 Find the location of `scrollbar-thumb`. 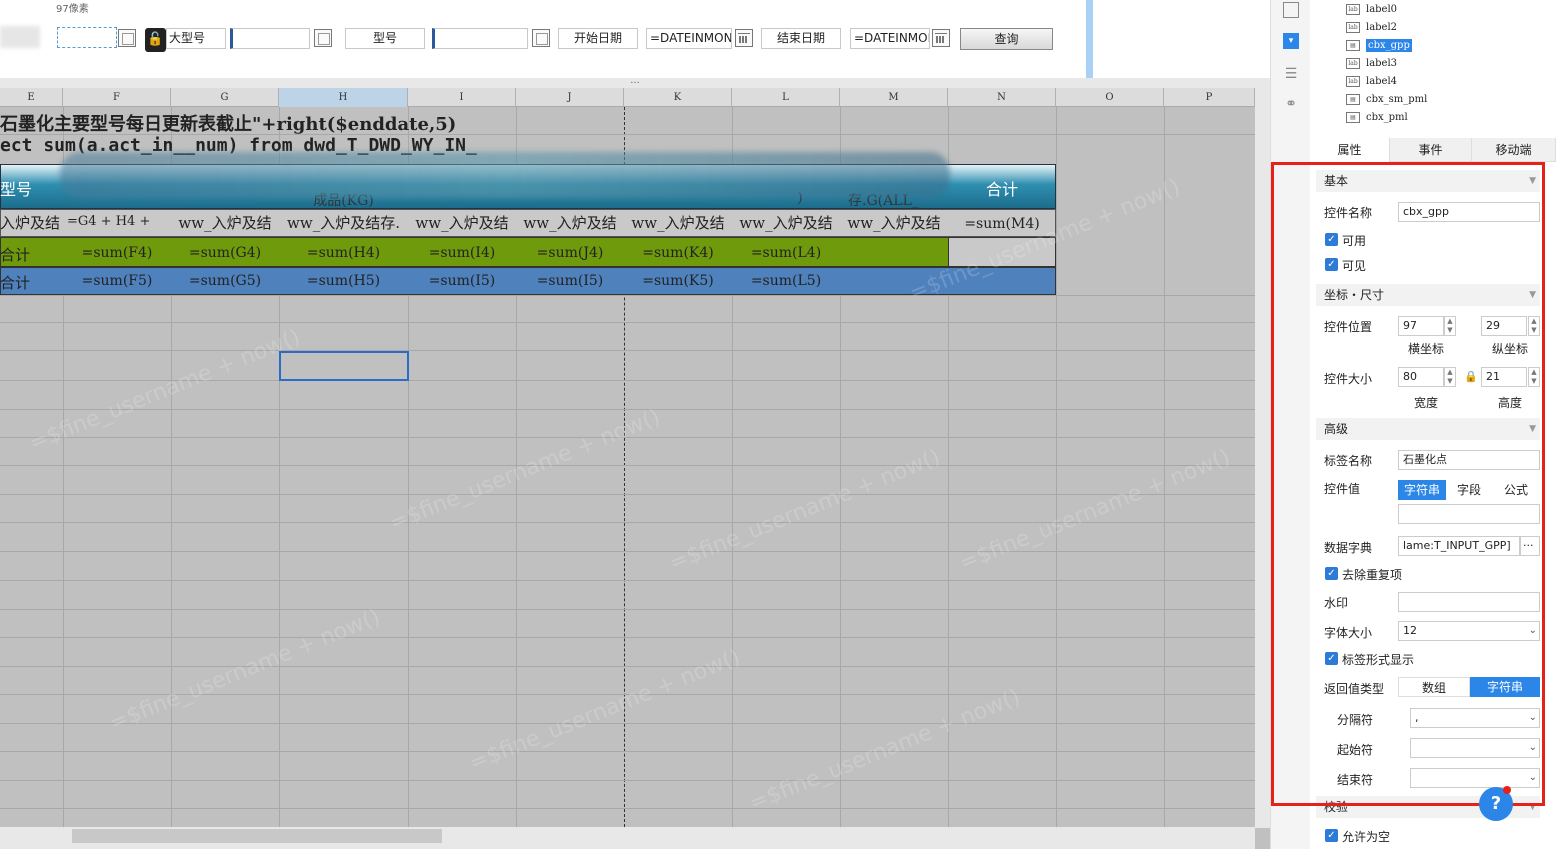

scrollbar-thumb is located at coordinates (257, 836).